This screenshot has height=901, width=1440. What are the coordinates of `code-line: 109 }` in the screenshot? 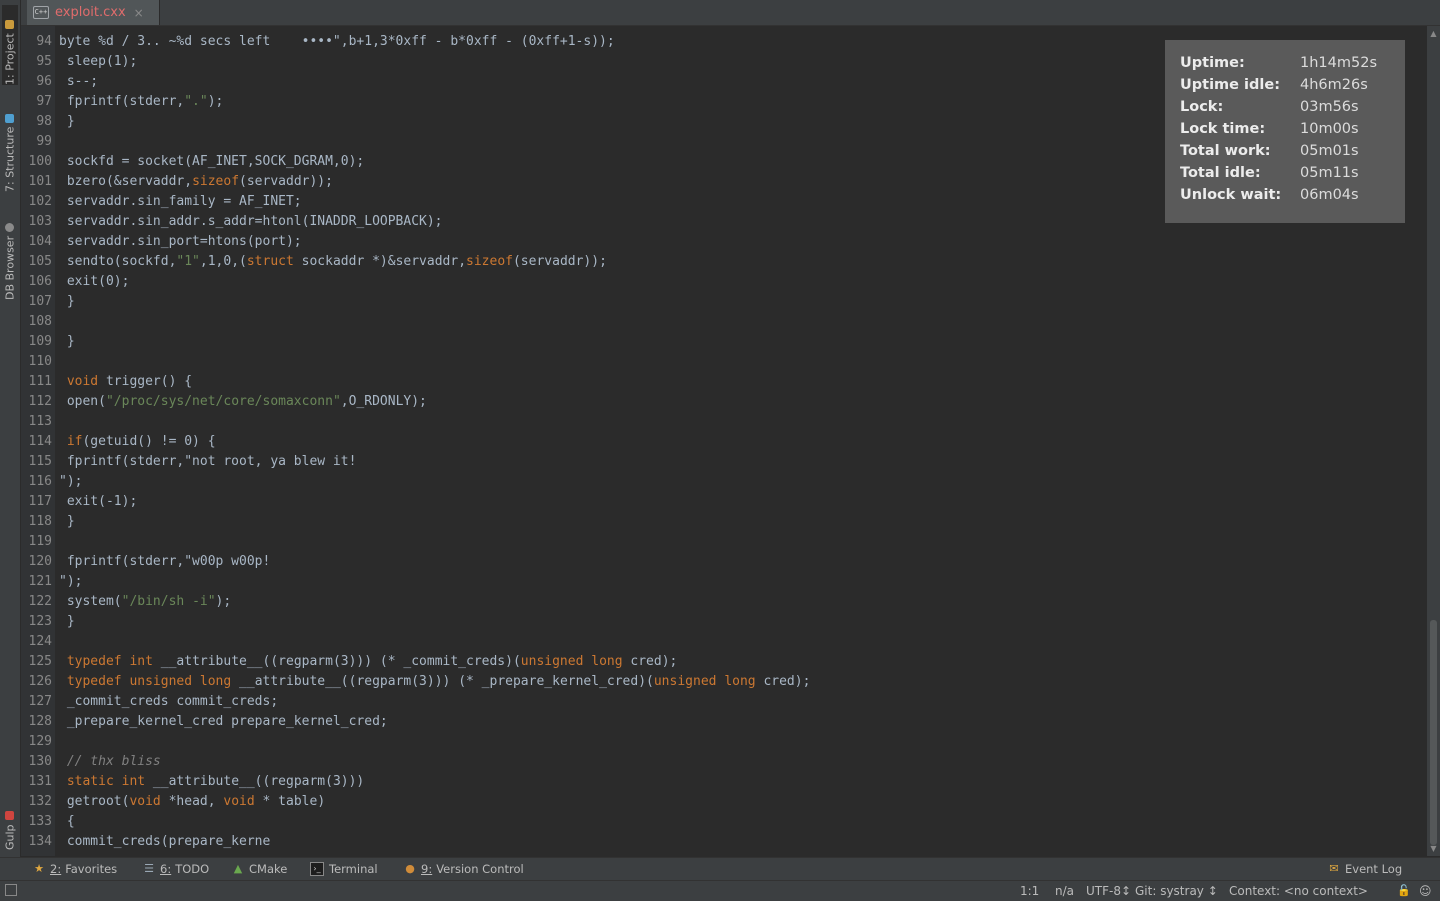 It's located at (723, 342).